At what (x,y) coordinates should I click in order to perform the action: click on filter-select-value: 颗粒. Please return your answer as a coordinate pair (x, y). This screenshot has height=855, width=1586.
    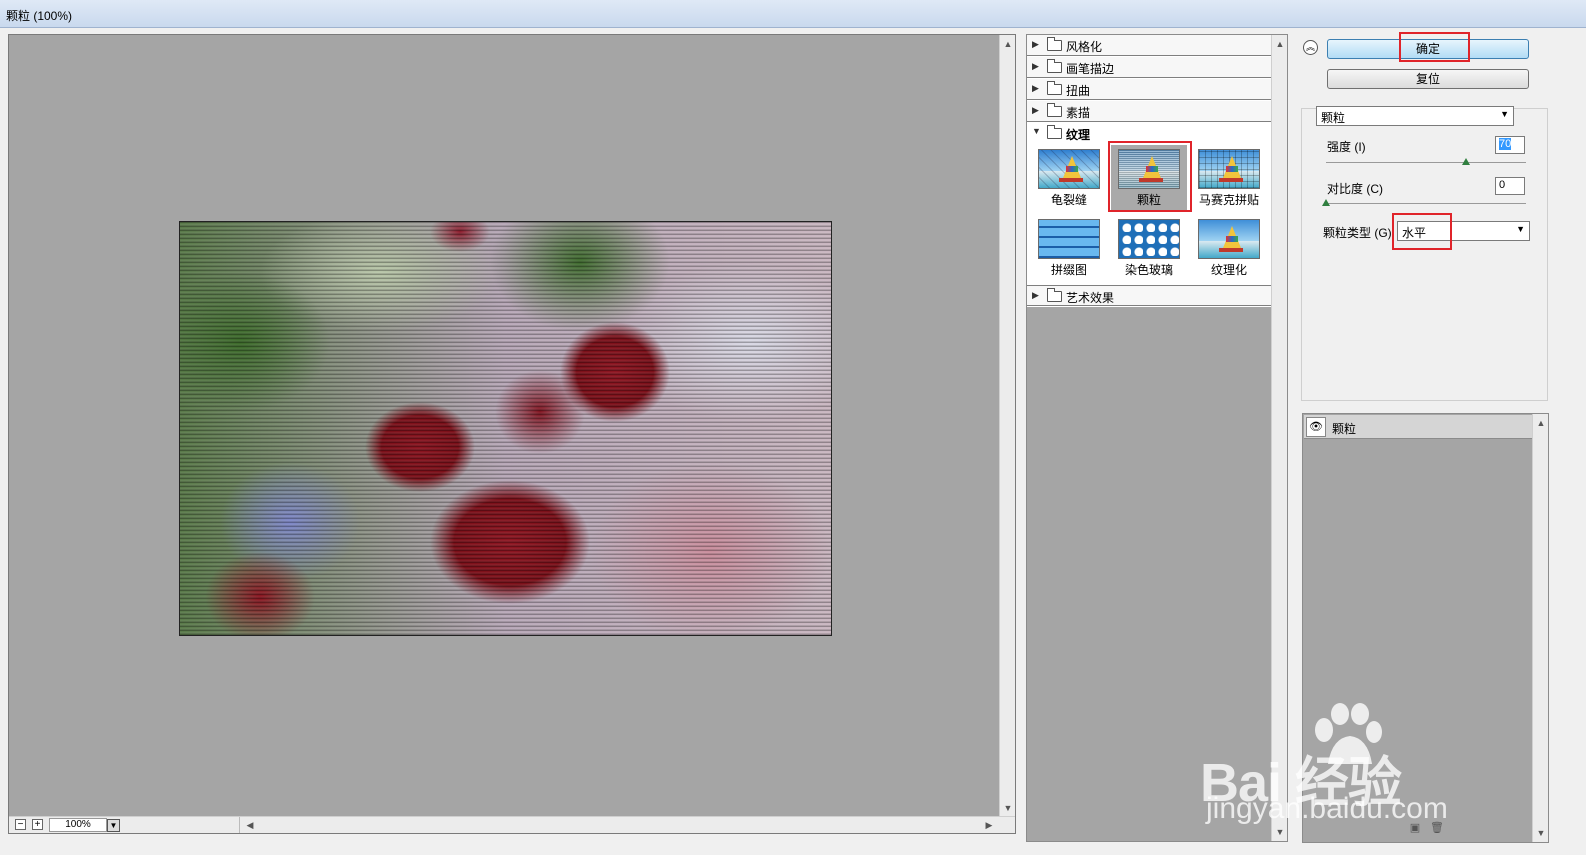
    Looking at the image, I should click on (1333, 118).